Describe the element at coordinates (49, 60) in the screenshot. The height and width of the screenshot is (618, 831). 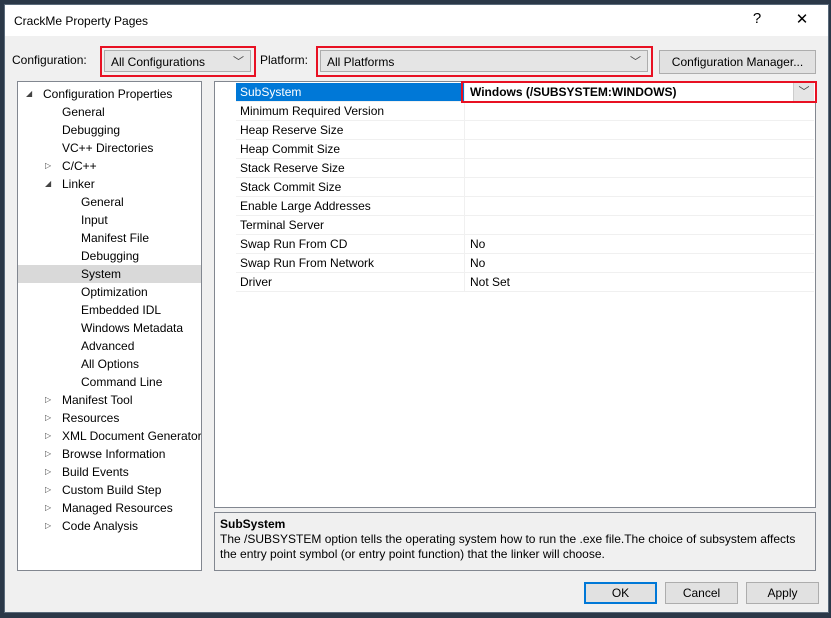
I see `configuration-label: Configuration:` at that location.